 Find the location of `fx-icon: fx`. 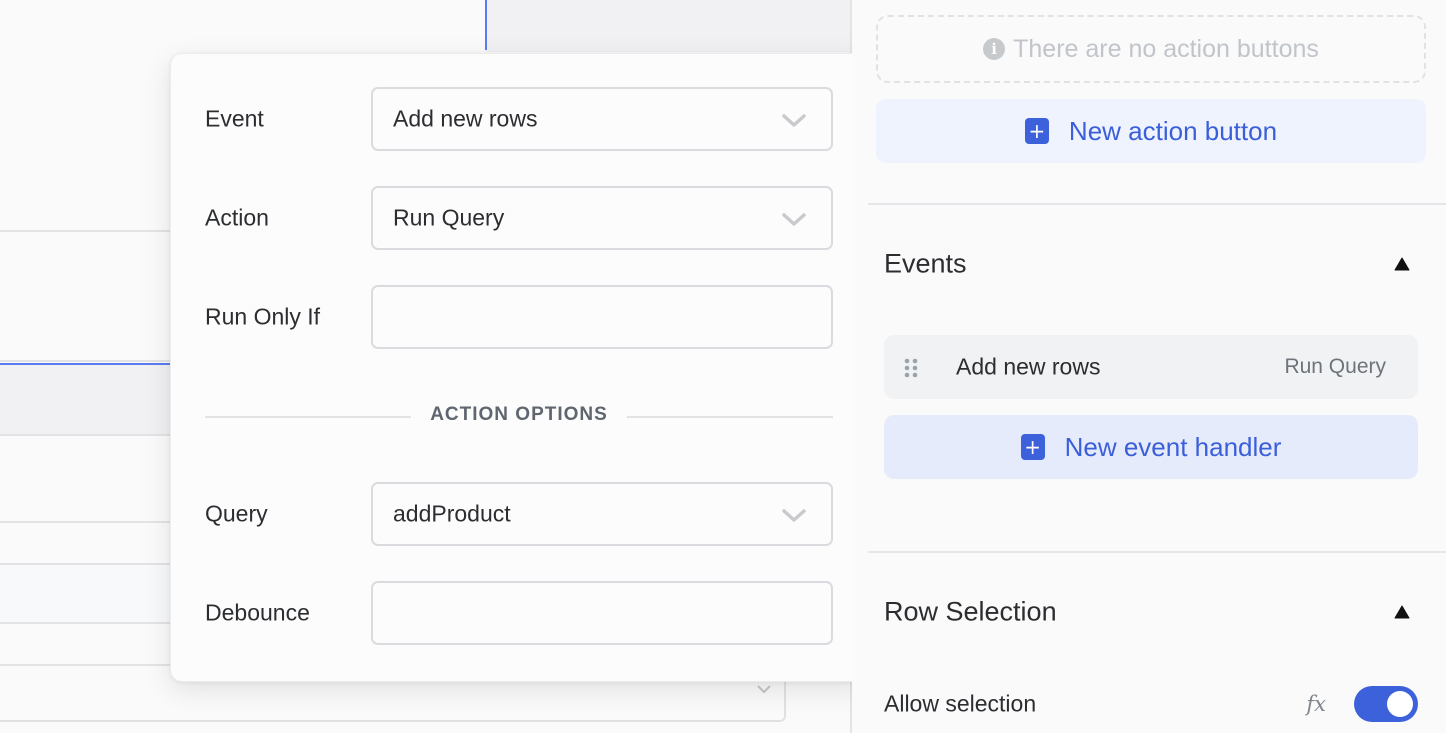

fx-icon: fx is located at coordinates (1316, 704).